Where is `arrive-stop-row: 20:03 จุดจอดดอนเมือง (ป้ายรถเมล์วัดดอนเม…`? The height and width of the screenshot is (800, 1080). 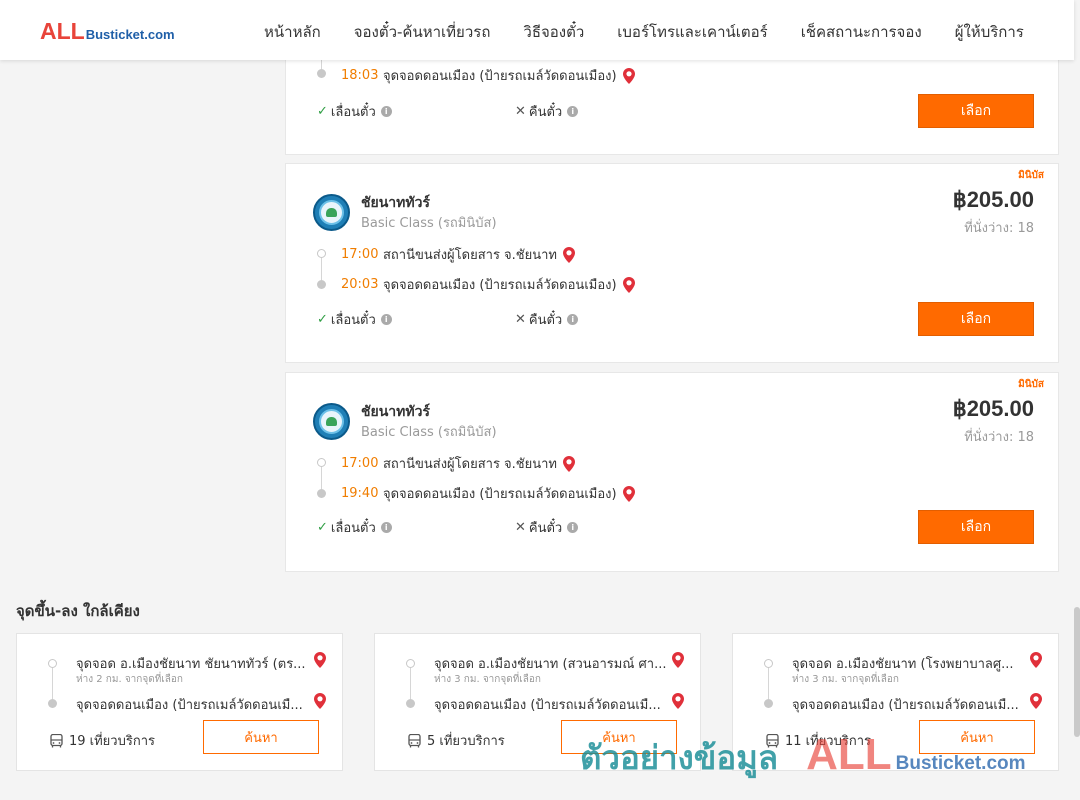
arrive-stop-row: 20:03 จุดจอดดอนเมือง (ป้ายรถเมล์วัดดอนเม… is located at coordinates (488, 284).